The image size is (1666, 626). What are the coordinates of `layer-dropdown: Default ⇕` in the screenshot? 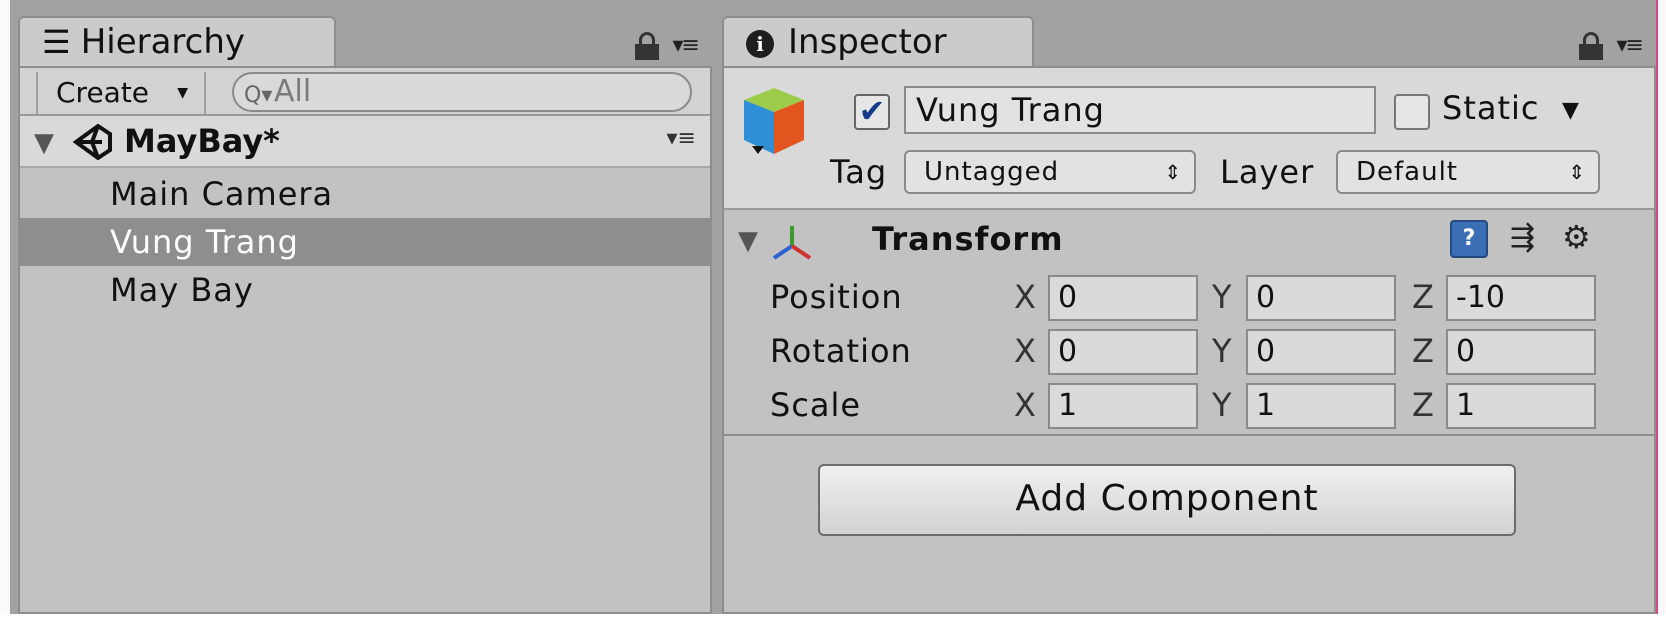 It's located at (1468, 172).